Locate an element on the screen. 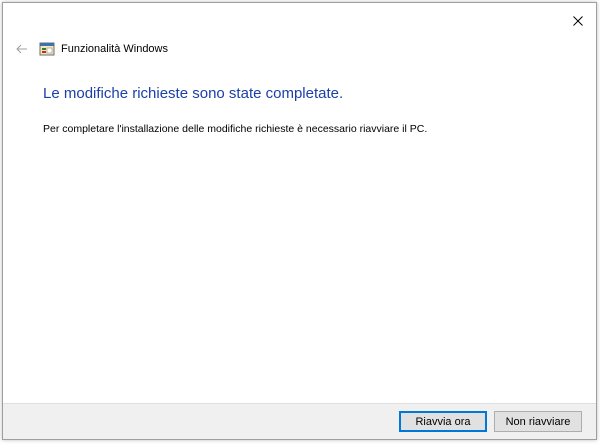 The width and height of the screenshot is (600, 444). back-button is located at coordinates (22, 49).